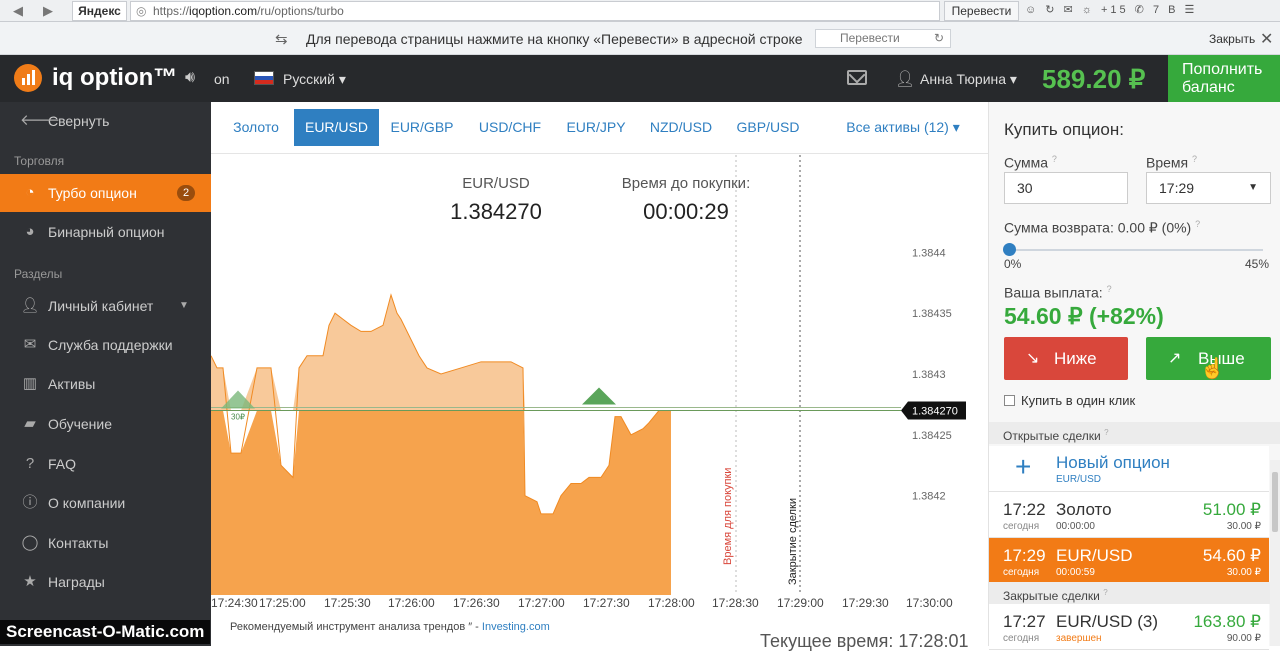 This screenshot has height=652, width=1280. What do you see at coordinates (30, 383) in the screenshot?
I see `bar-chart-icon: ▥` at bounding box center [30, 383].